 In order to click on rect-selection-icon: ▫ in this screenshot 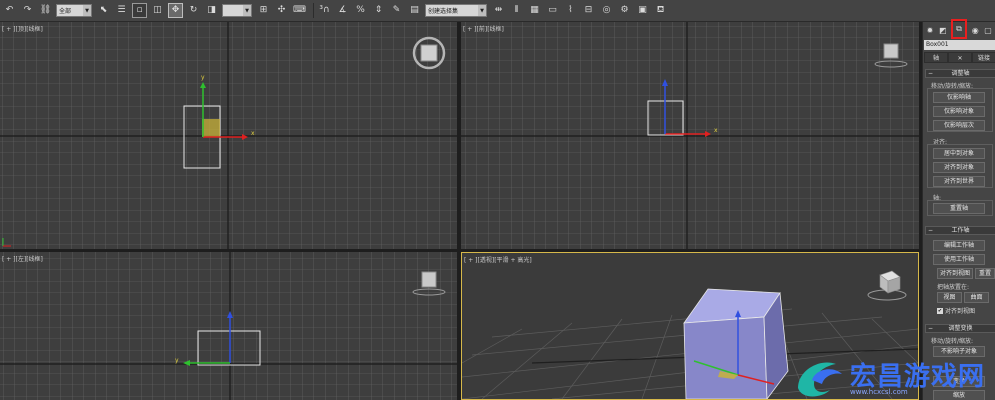, I will do `click(139, 10)`.